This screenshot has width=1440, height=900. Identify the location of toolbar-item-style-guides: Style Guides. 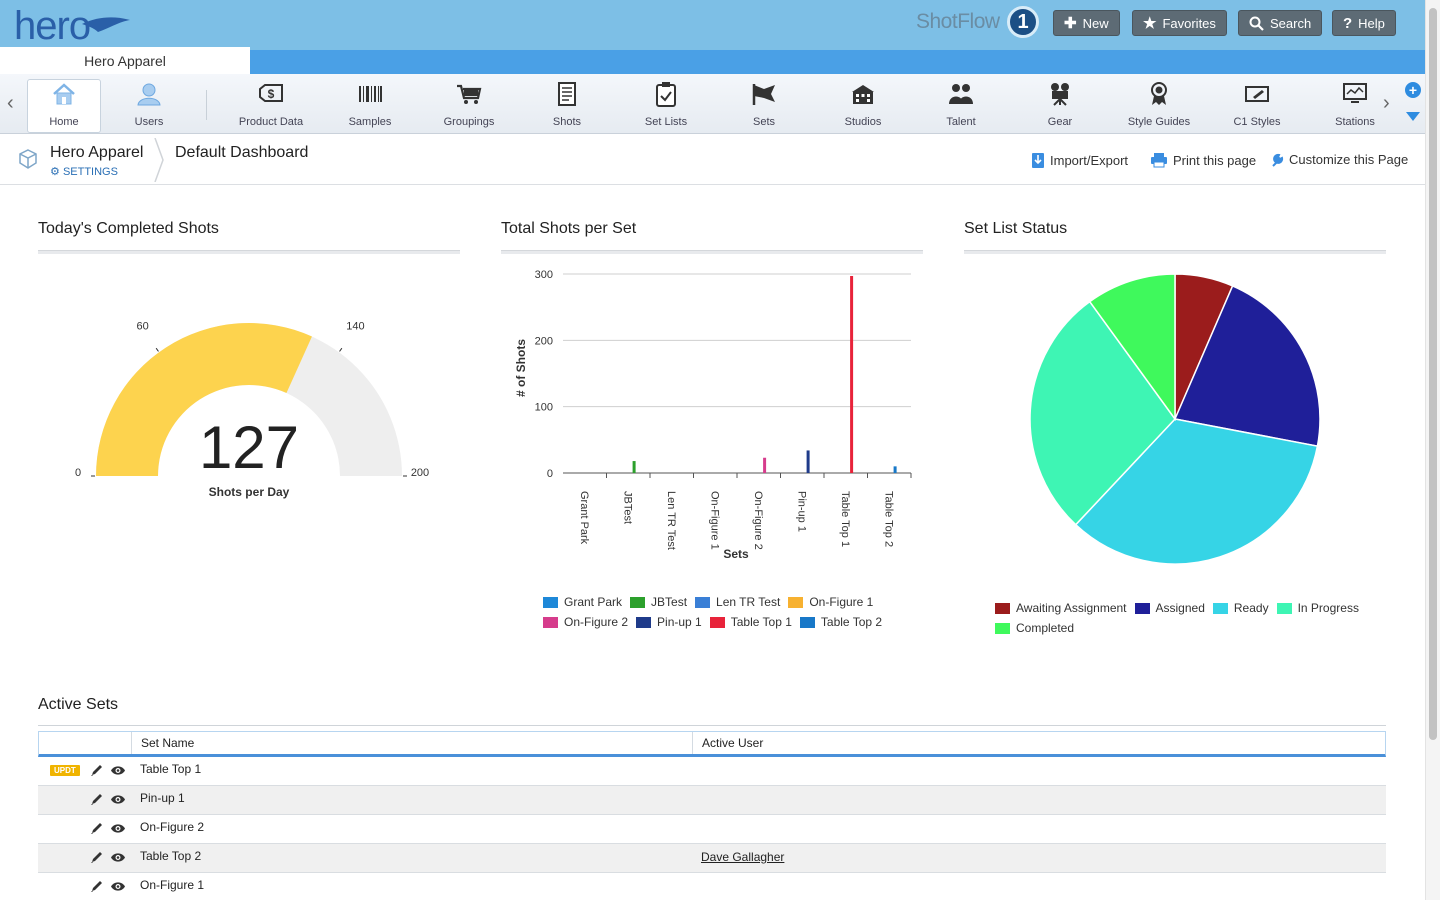
(1159, 105).